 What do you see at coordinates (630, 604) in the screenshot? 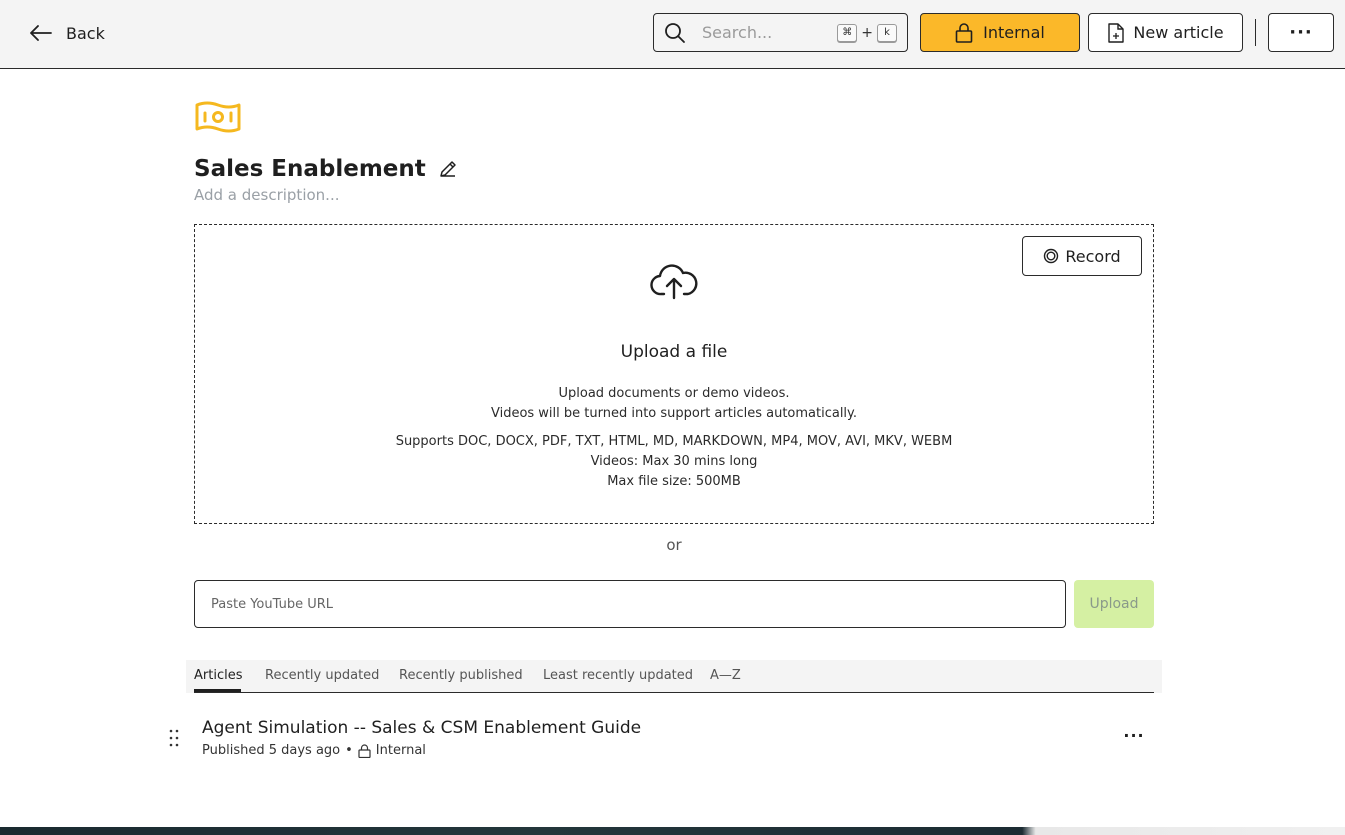
I see `youtube-url-input` at bounding box center [630, 604].